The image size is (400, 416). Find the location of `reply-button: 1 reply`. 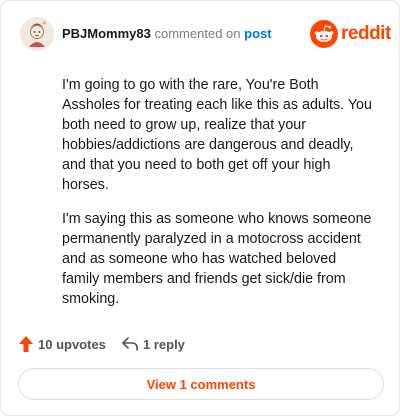

reply-button: 1 reply is located at coordinates (153, 344).